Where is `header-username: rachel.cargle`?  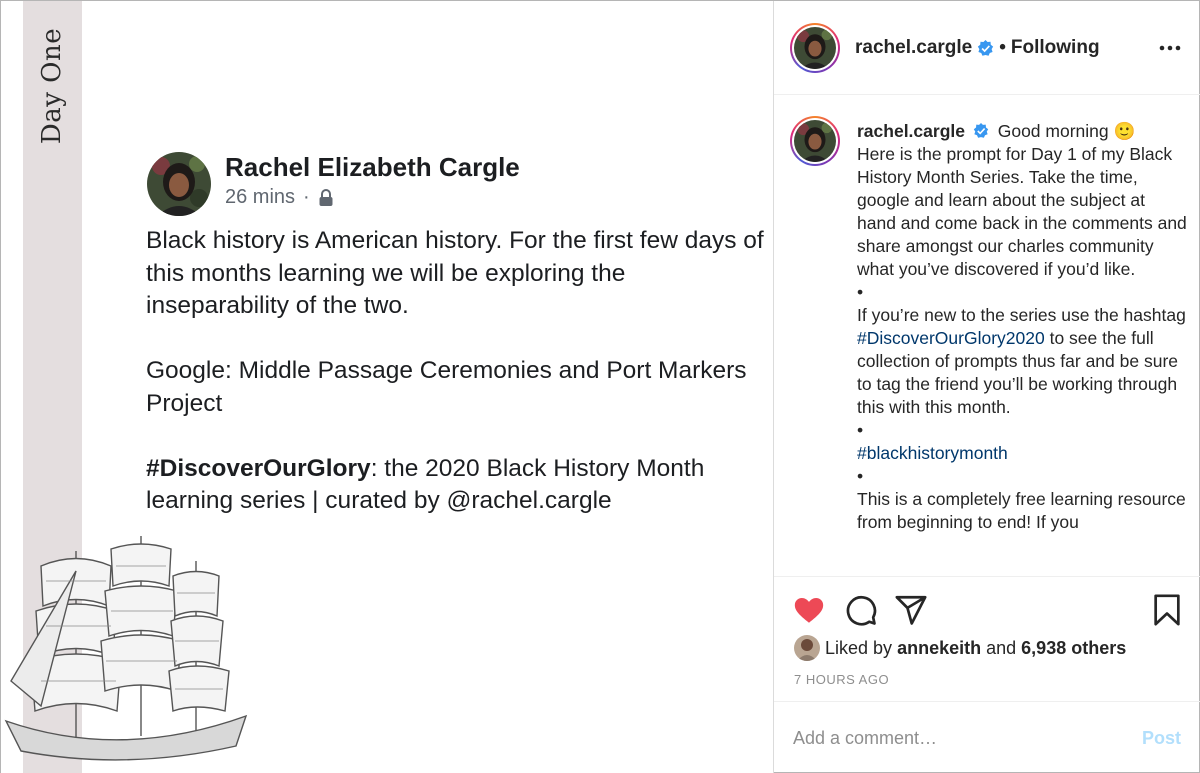
header-username: rachel.cargle is located at coordinates (913, 48).